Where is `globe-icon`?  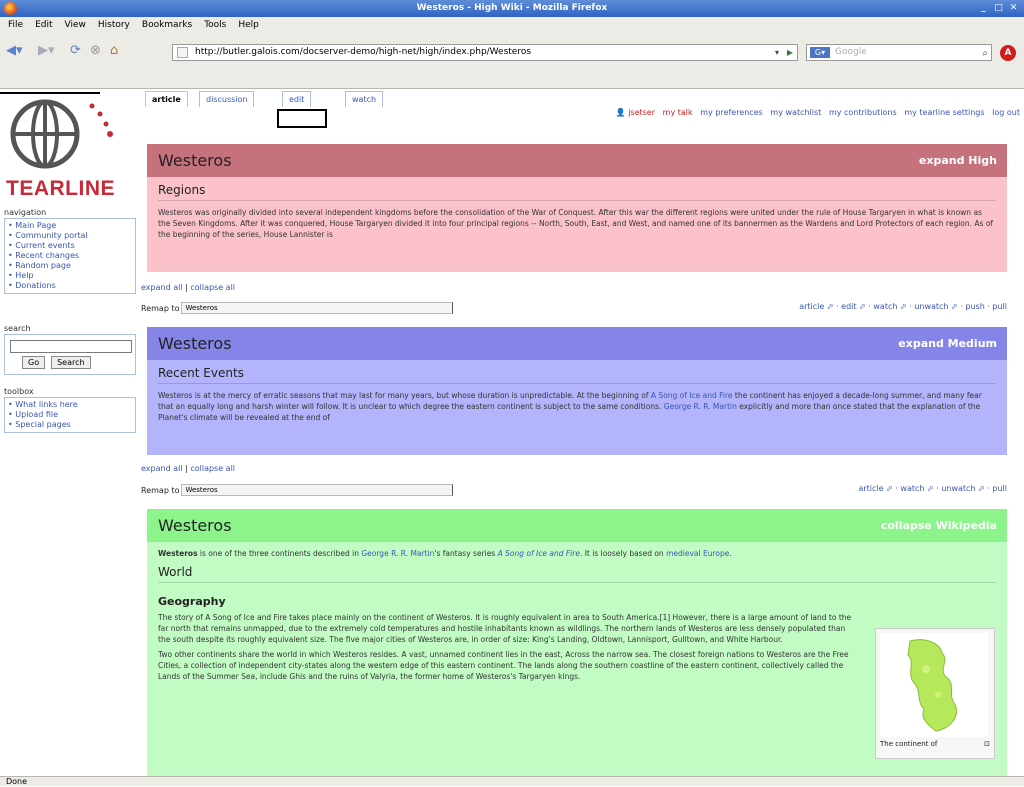 globe-icon is located at coordinates (61, 134).